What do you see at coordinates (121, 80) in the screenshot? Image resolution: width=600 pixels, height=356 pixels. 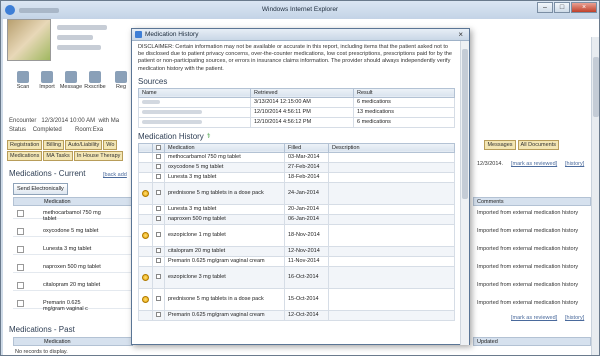 I see `toolbar-reg-button: Reg` at bounding box center [121, 80].